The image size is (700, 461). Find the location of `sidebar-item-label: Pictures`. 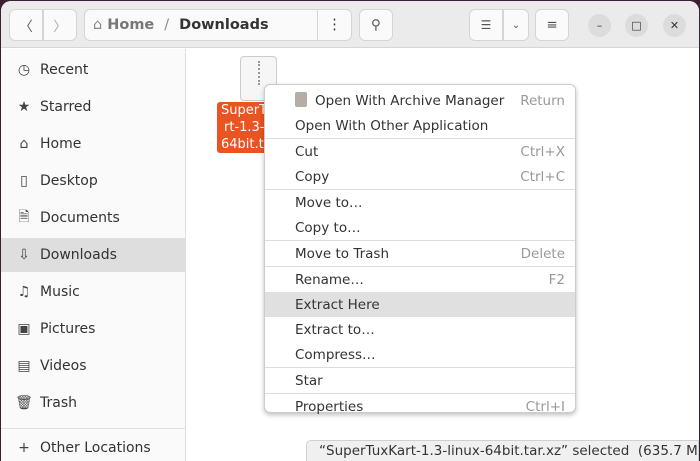

sidebar-item-label: Pictures is located at coordinates (68, 329).